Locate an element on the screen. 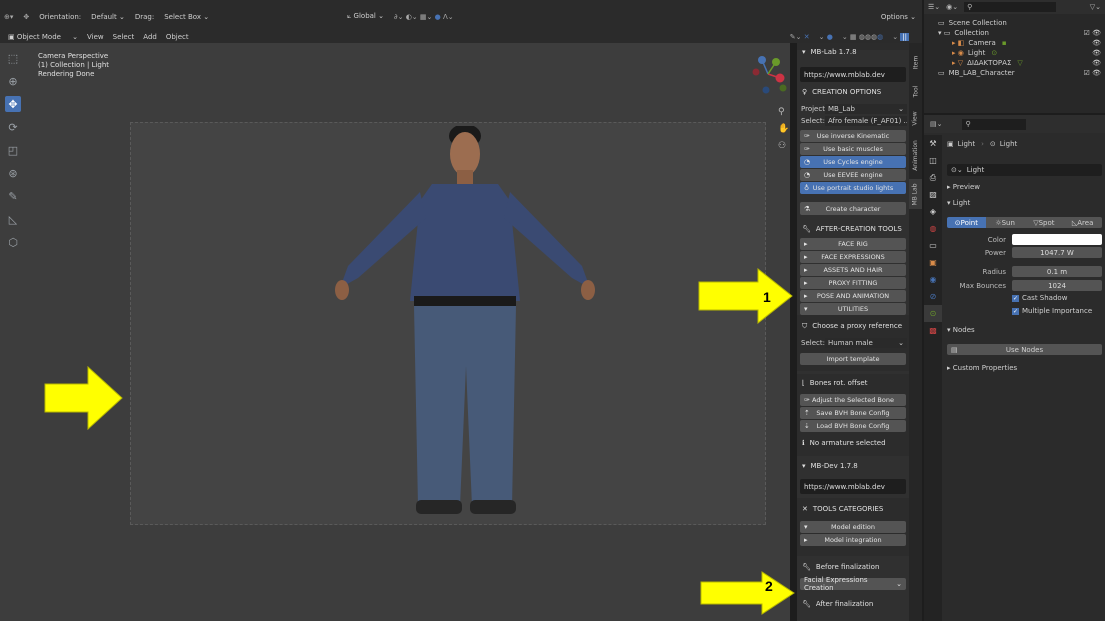  light-datablock-field: ⊙⌄ Light is located at coordinates (1024, 170).